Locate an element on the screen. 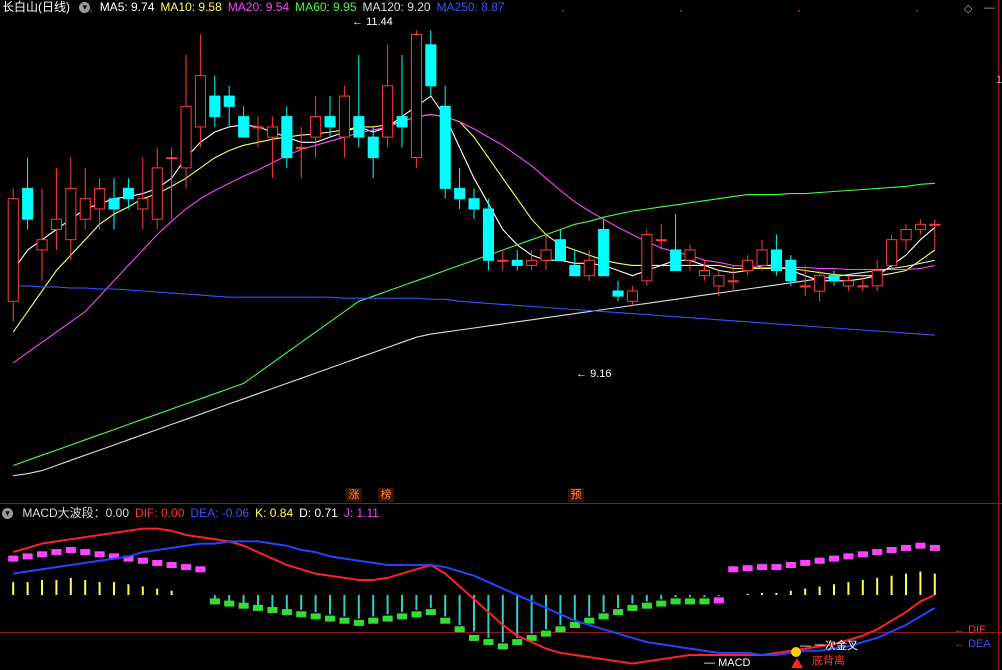 This screenshot has width=1002, height=670. tag-bang: 榜 is located at coordinates (386, 495).